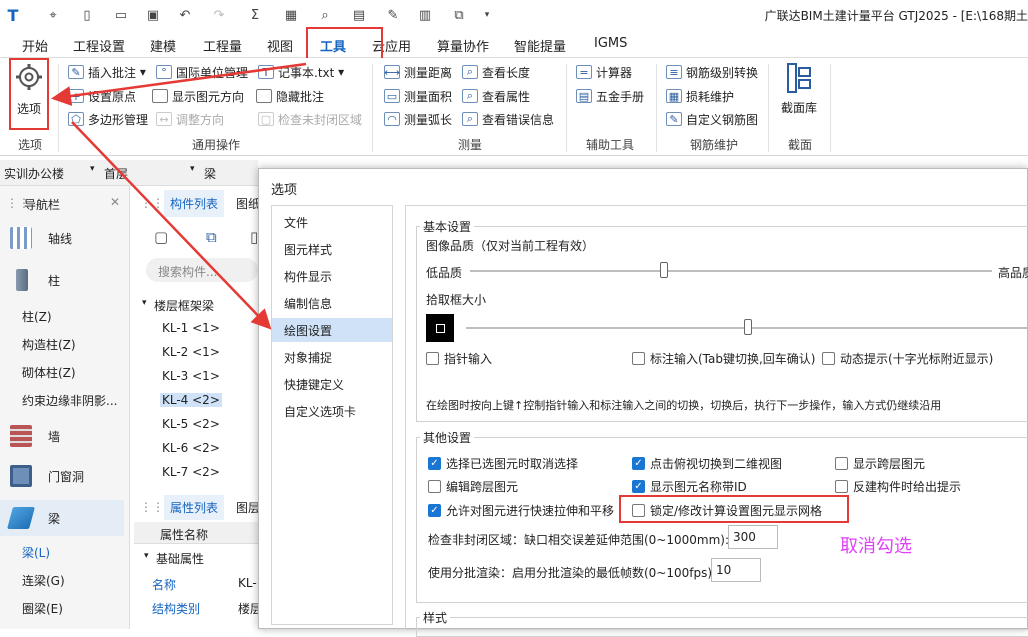 The width and height of the screenshot is (1028, 637). Describe the element at coordinates (179, 84) in the screenshot. I see `arrow-to-options` at that location.